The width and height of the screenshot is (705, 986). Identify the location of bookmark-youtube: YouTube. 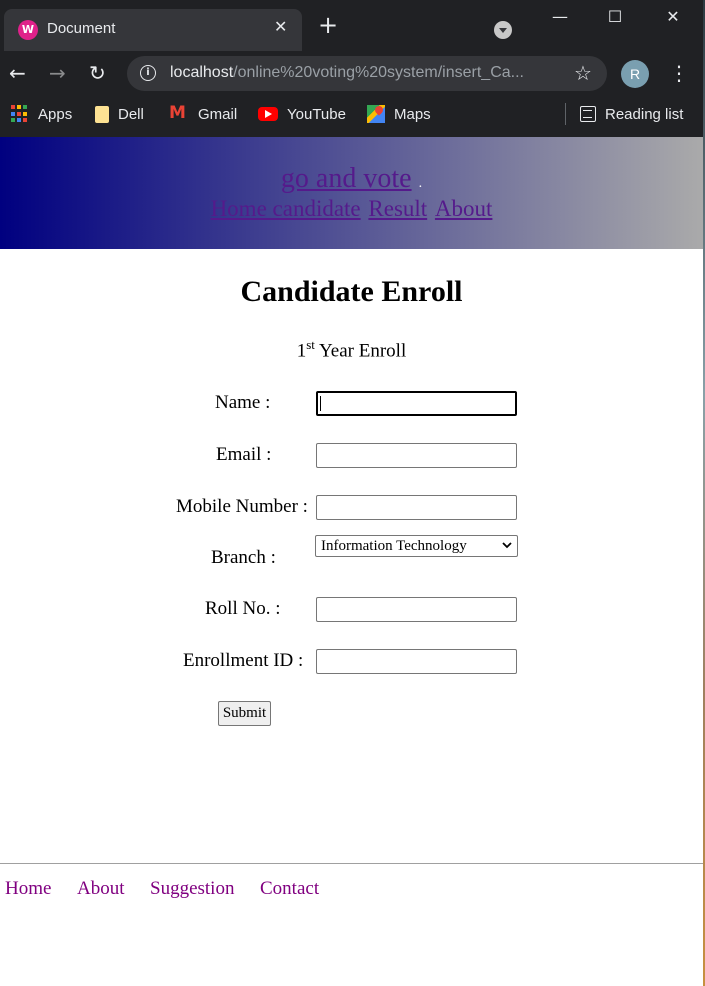
(302, 114).